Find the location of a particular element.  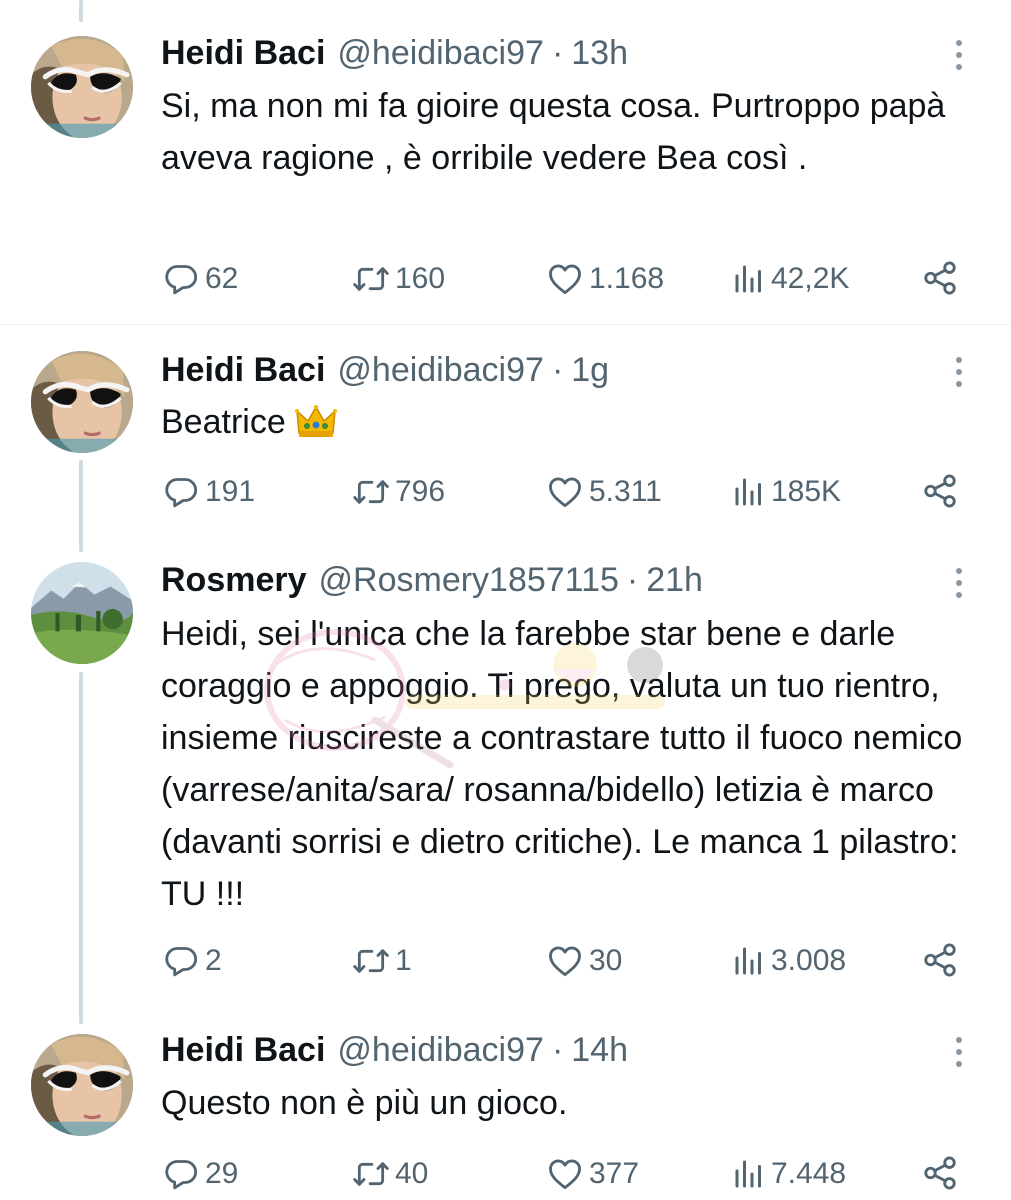

action-bar: 191 796 5.311 185K is located at coordinates (566, 492).